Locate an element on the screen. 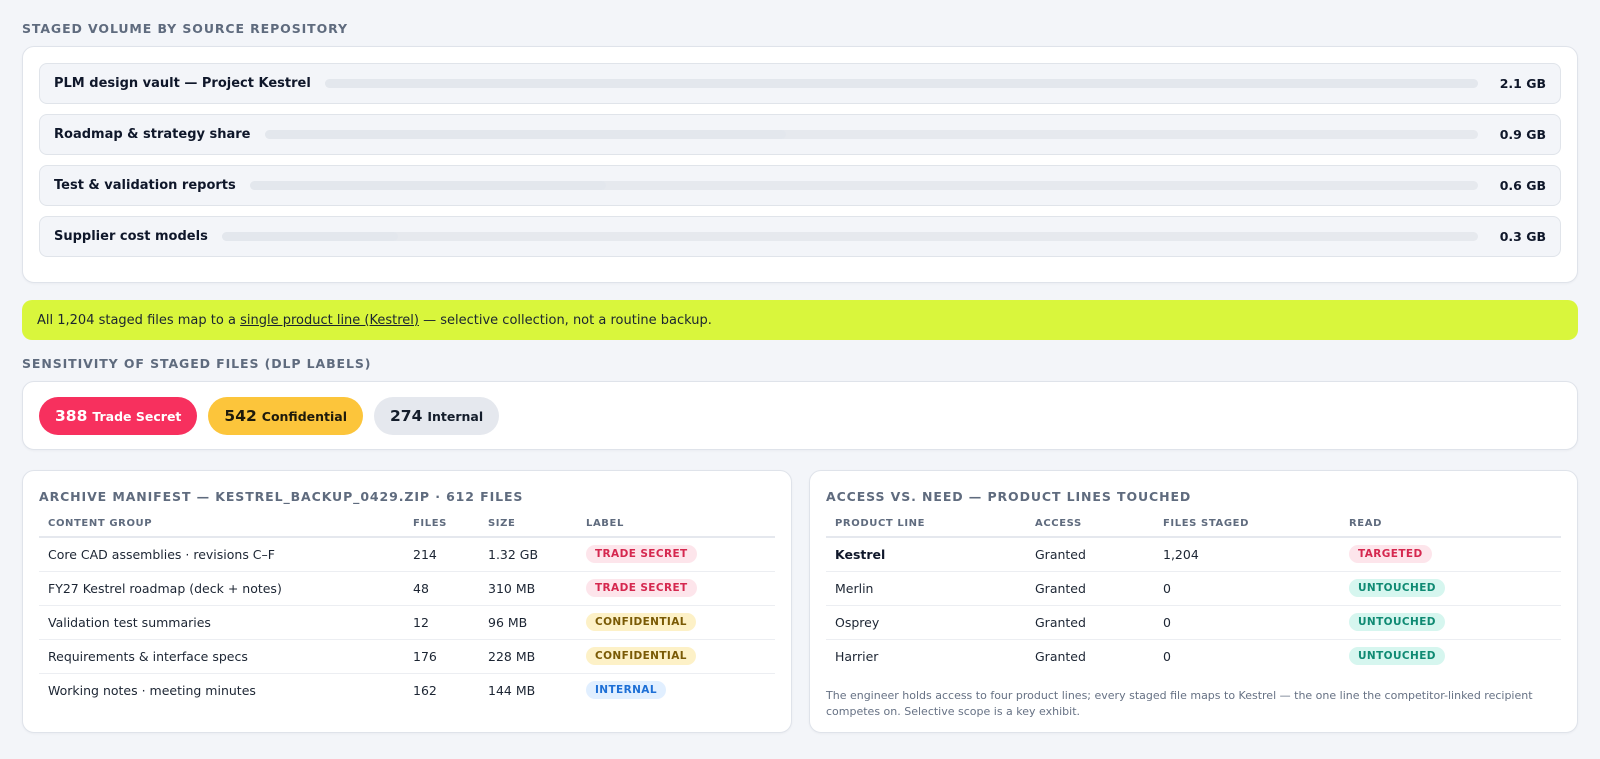 Image resolution: width=1600 pixels, height=759 pixels. pill-label: Internal is located at coordinates (455, 416).